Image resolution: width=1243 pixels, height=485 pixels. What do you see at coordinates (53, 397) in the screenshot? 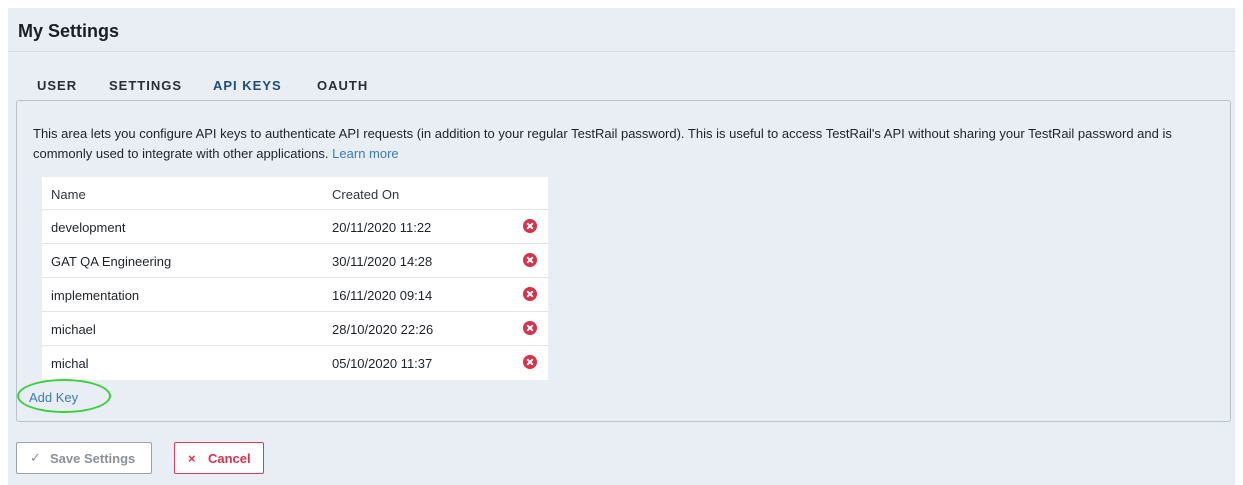
I see `add-key-link: Add Key` at bounding box center [53, 397].